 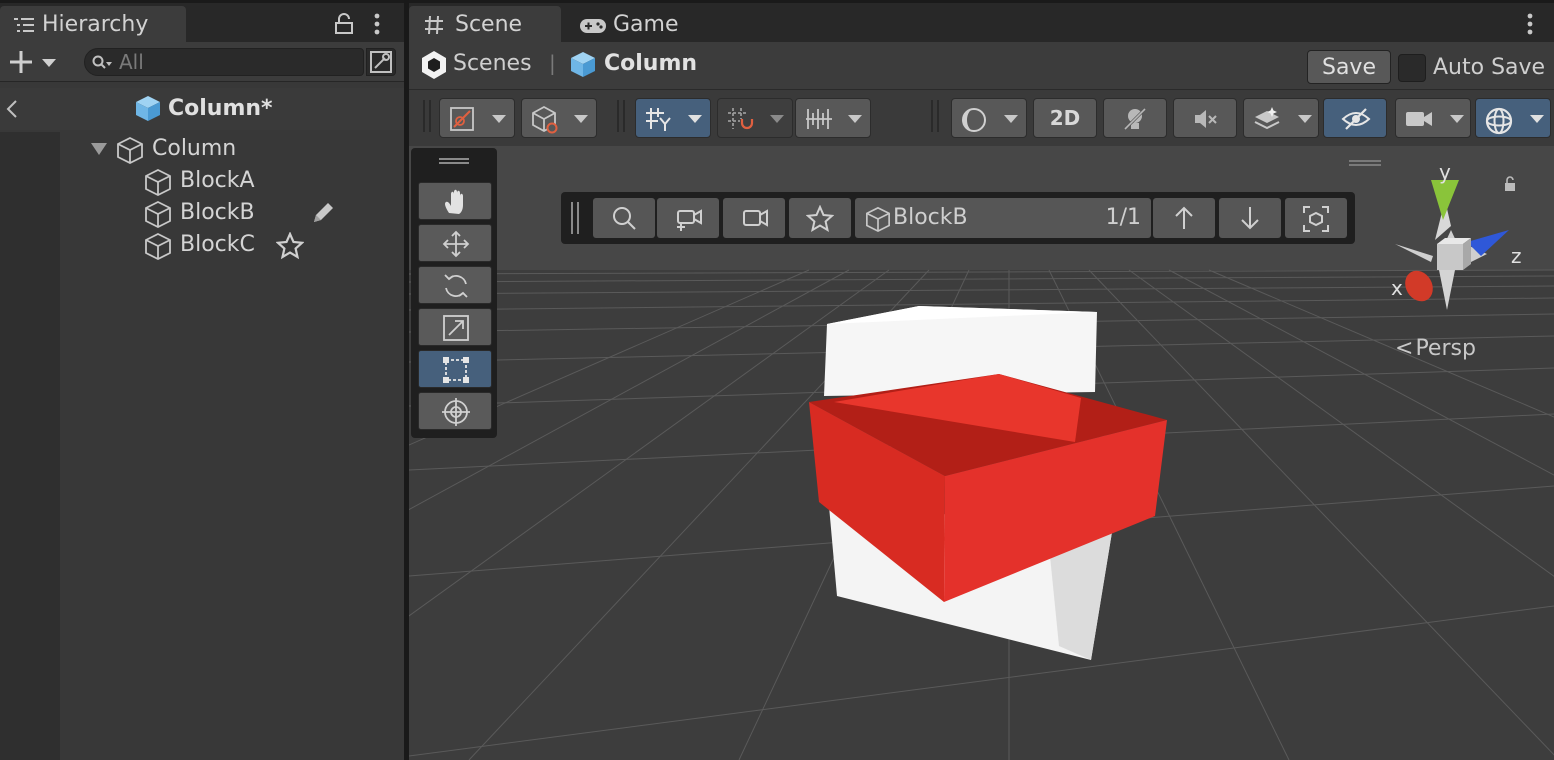 I want to click on scene-visibility-button, so click(x=1355, y=118).